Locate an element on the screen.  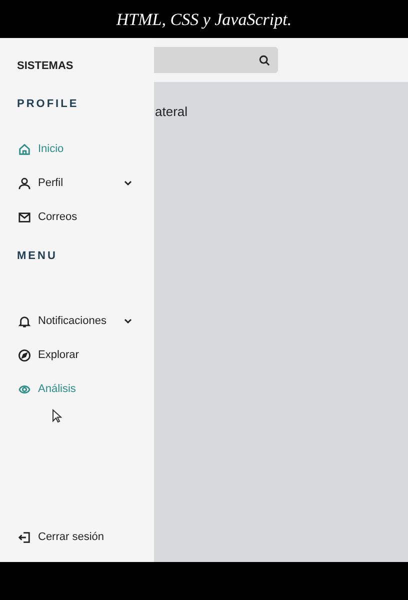
sidebar-item: Correos is located at coordinates (77, 217).